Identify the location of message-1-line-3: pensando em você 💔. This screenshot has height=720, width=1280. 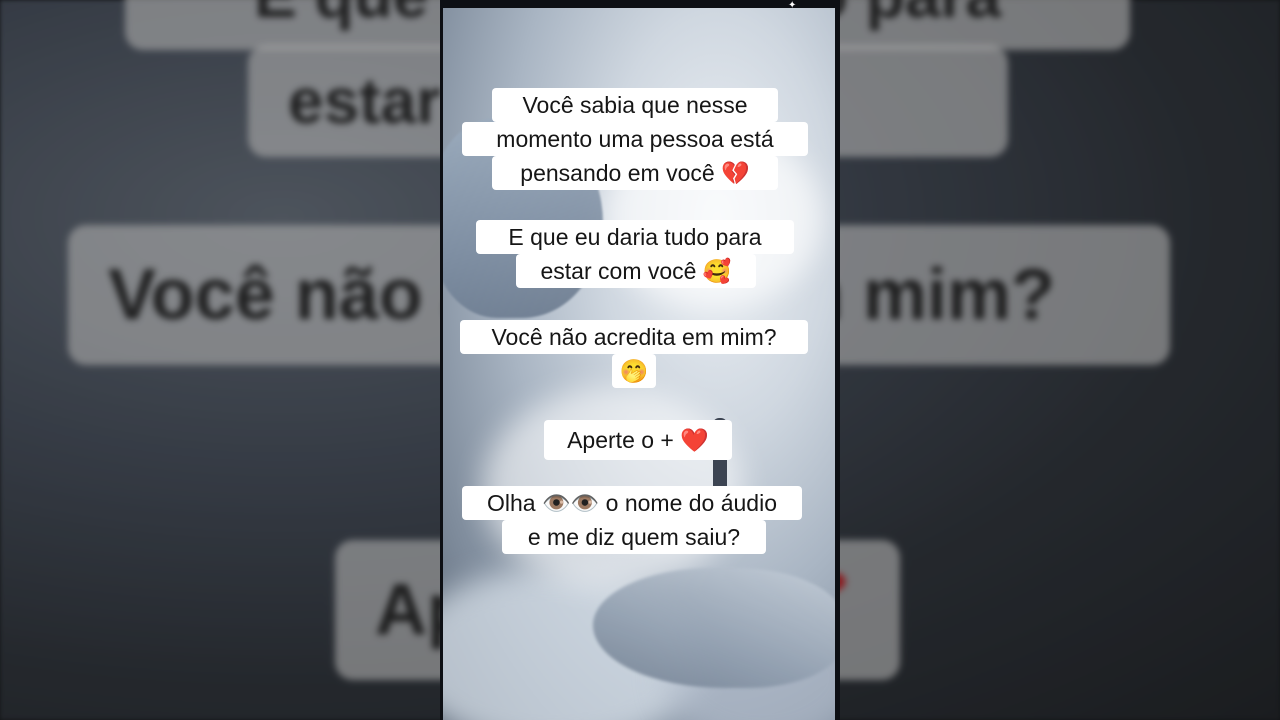
(635, 173).